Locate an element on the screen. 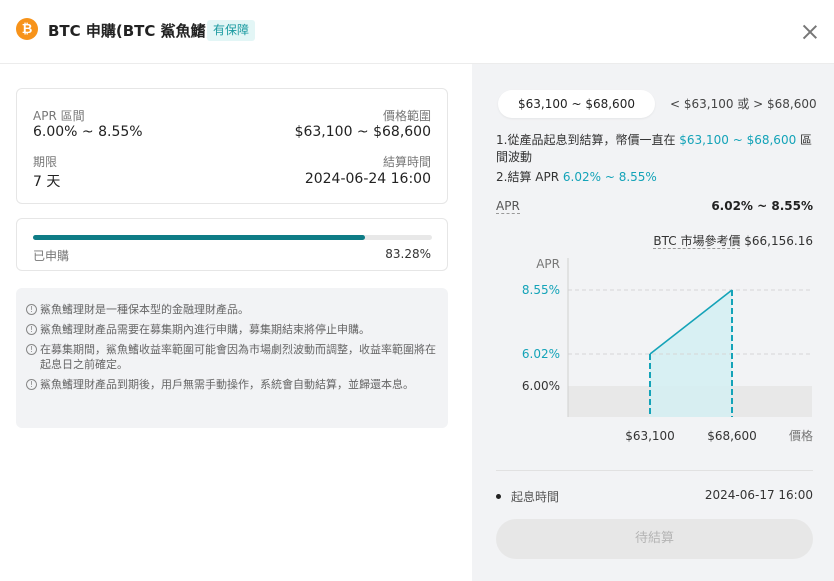  notice-item: ! 鯊魚鰭理財產品需要在募集期內進行申購，募集期結束將停止申購。 is located at coordinates (232, 329).